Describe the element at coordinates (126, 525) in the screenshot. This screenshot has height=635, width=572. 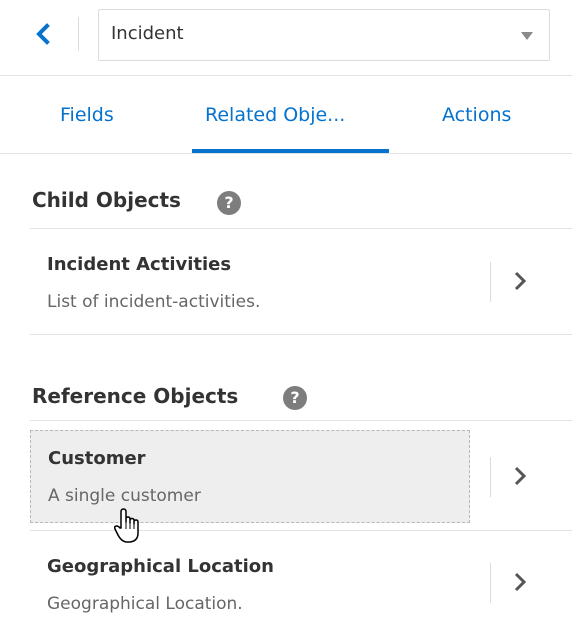
I see `hand-pointer-cursor-icon` at that location.